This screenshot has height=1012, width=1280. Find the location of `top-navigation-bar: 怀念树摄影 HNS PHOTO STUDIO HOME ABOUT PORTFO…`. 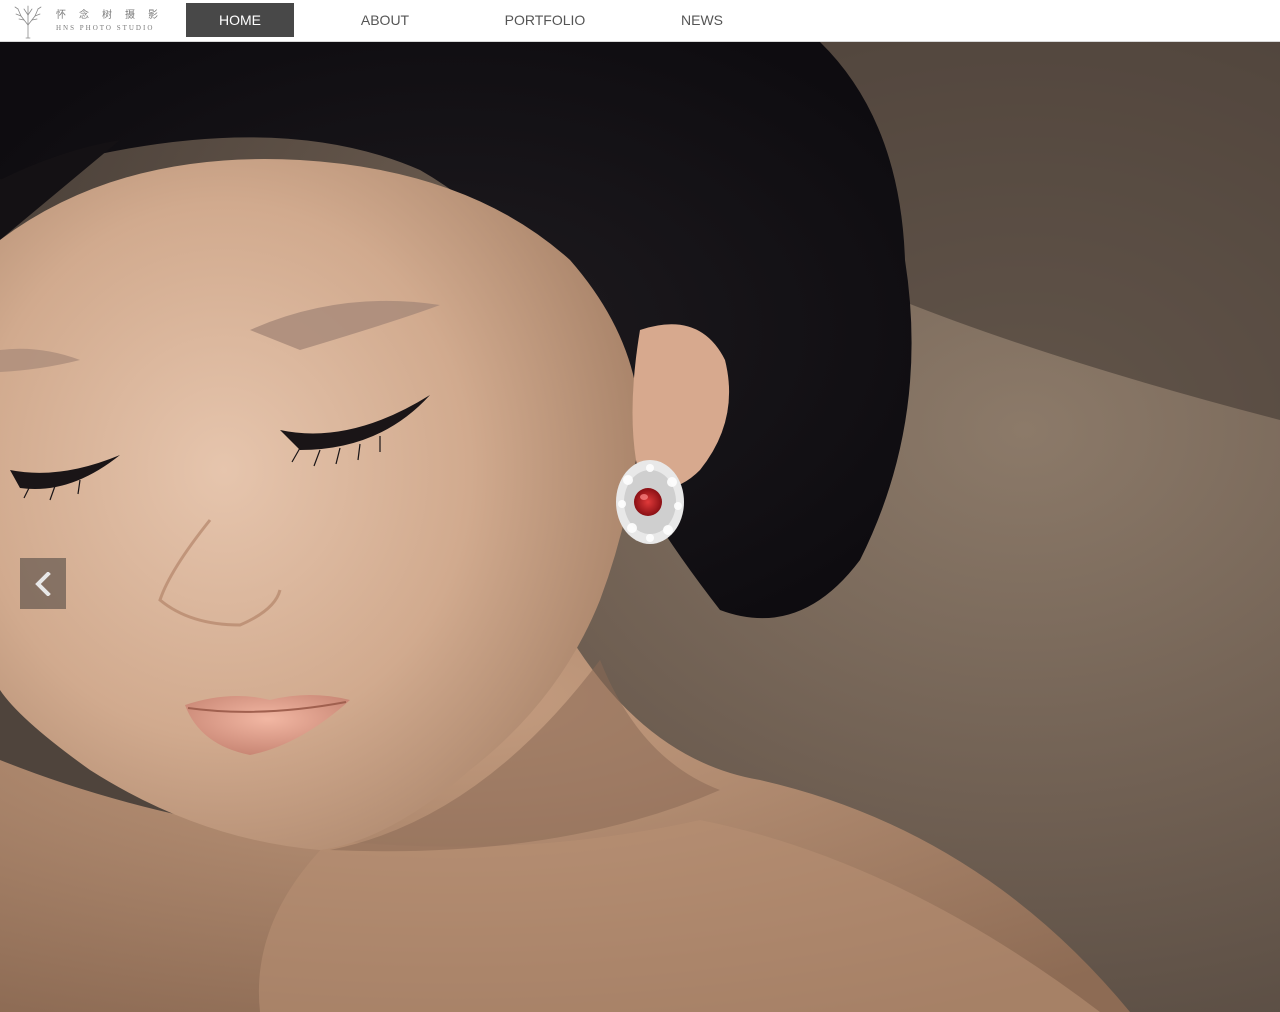

top-navigation-bar: 怀念树摄影 HNS PHOTO STUDIO HOME ABOUT PORTFO… is located at coordinates (640, 21).